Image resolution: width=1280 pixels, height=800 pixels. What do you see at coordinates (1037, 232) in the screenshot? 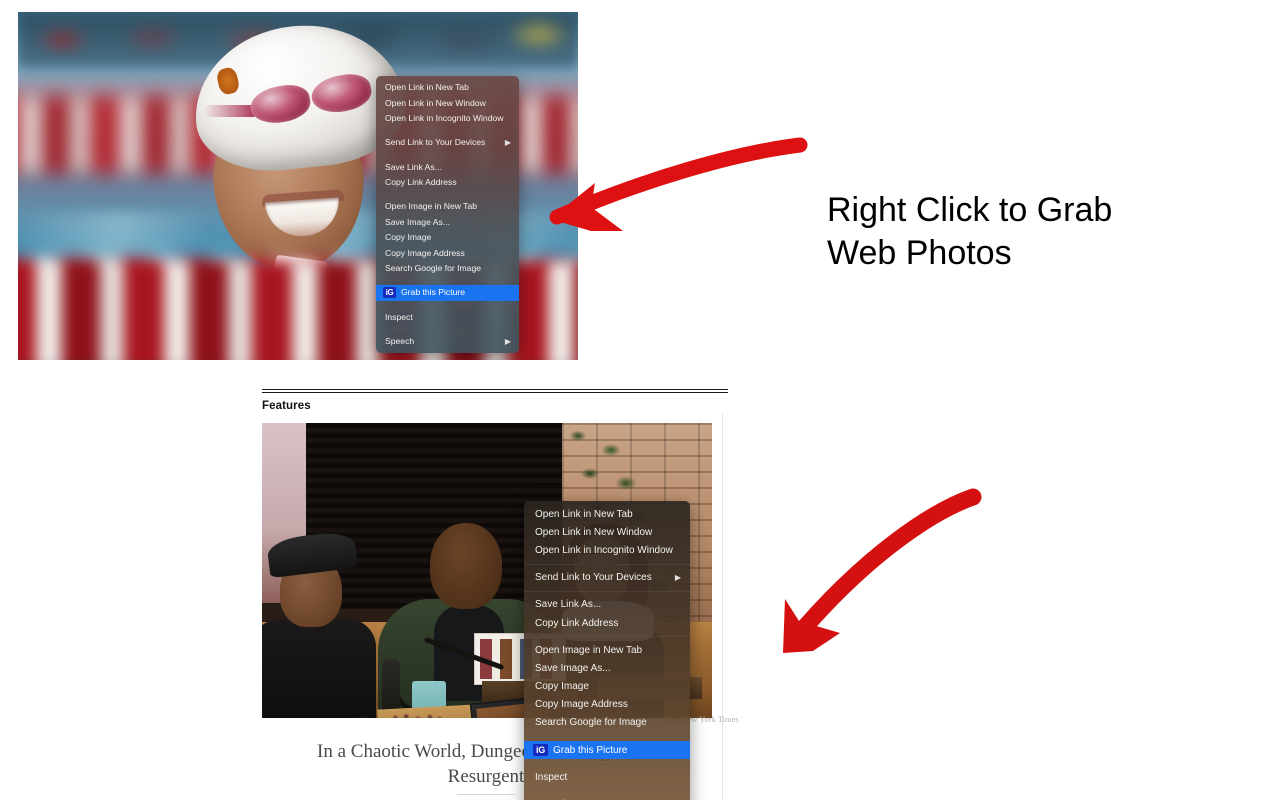
I see `caption-right-click-to-grab: Right Click to Grab Web Photos` at bounding box center [1037, 232].